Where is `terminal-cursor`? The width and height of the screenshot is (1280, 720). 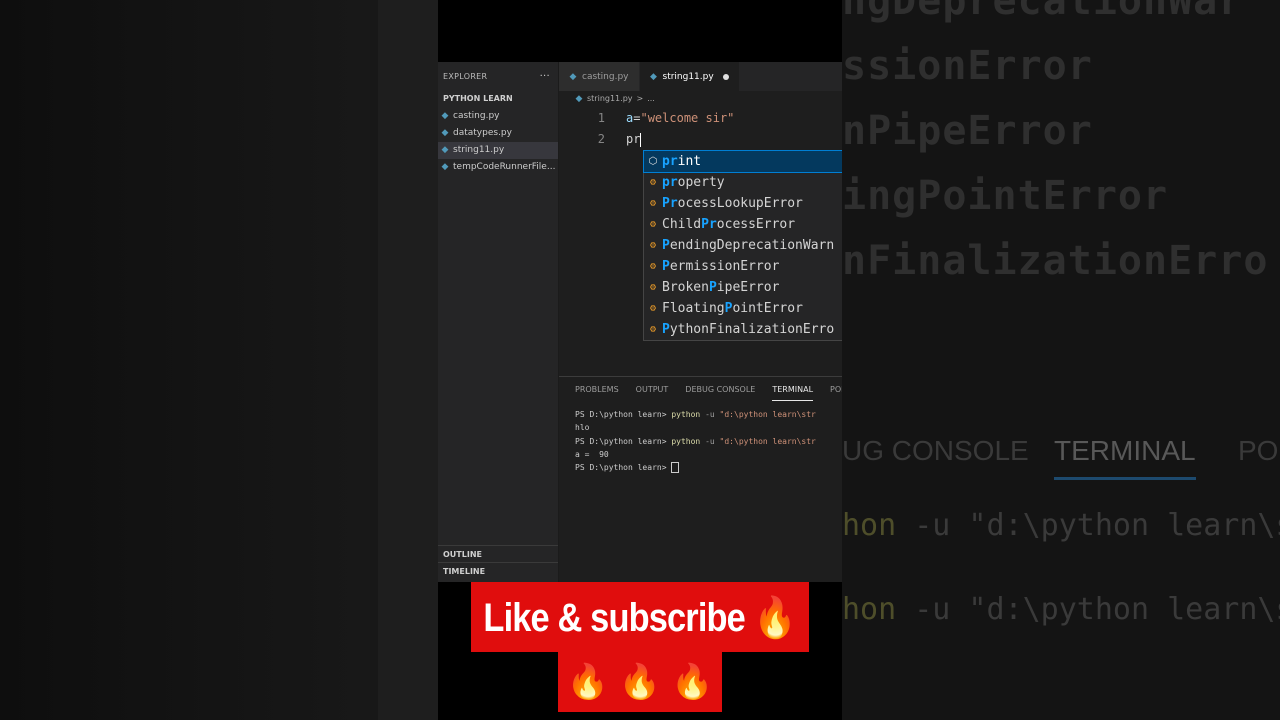 terminal-cursor is located at coordinates (675, 468).